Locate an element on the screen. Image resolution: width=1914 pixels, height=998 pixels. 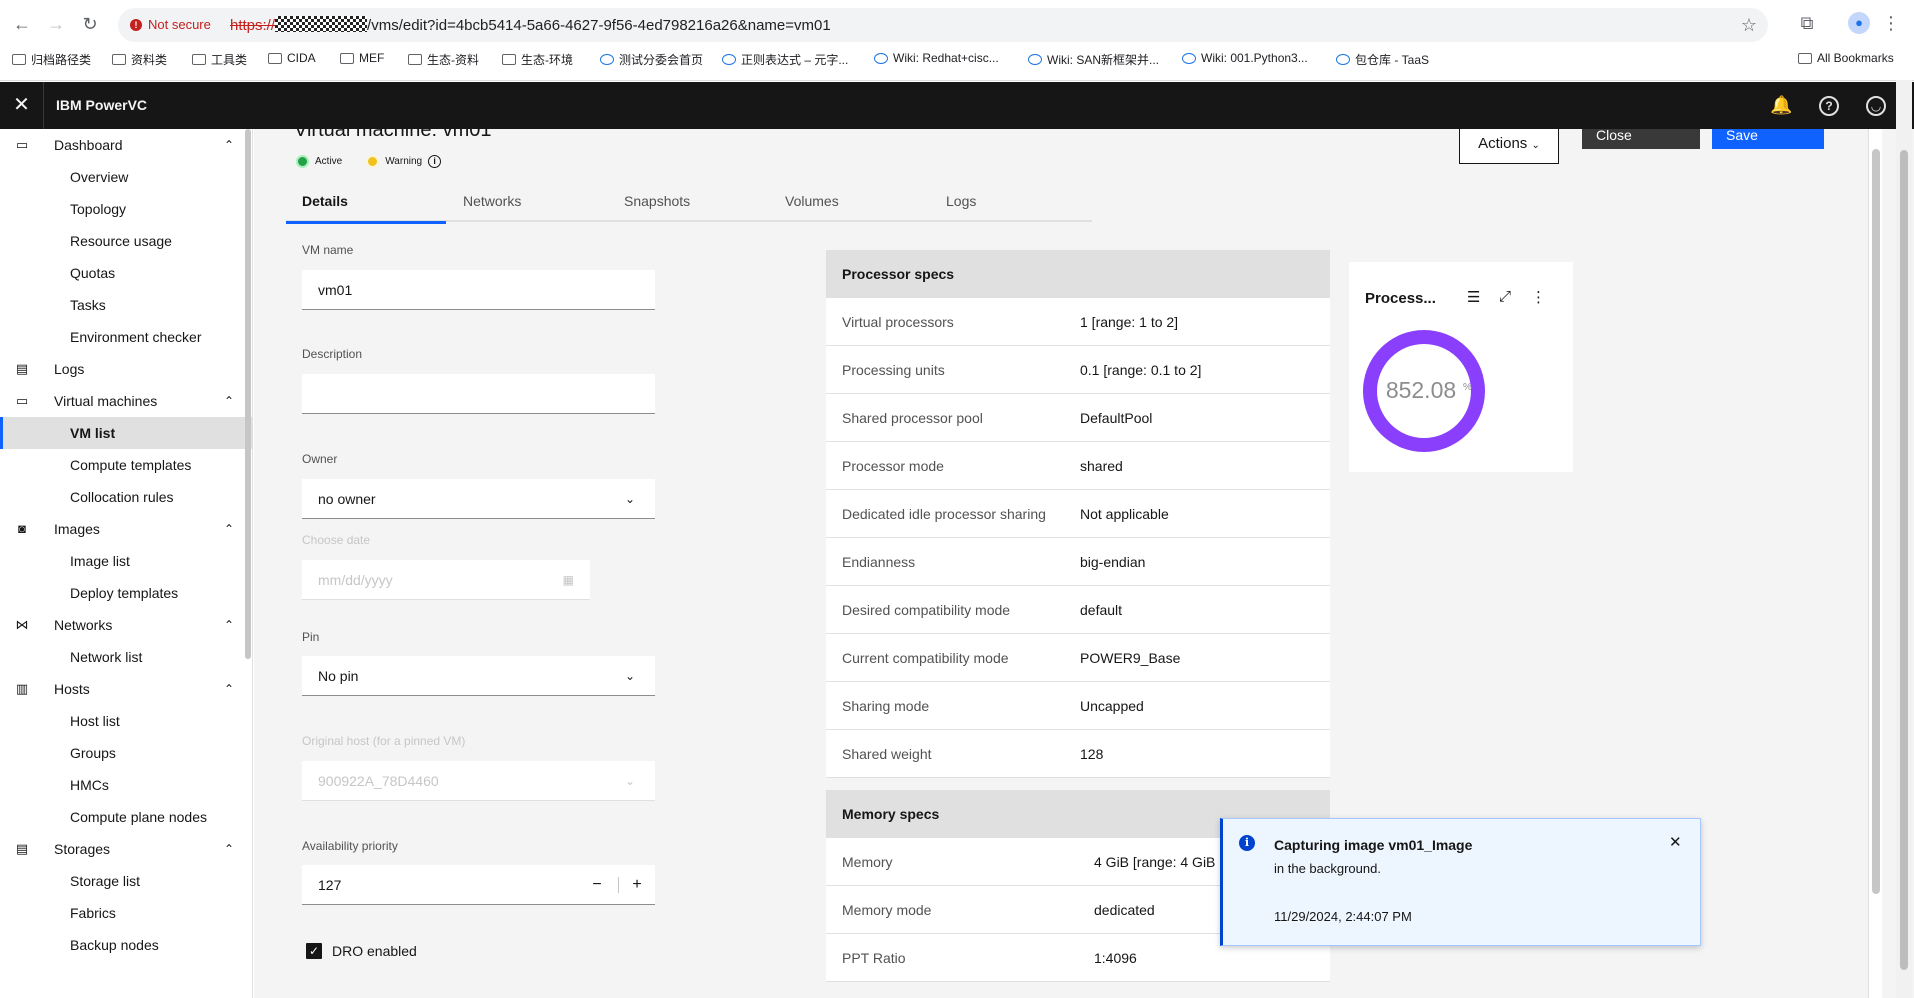
app-header: ✕ IBM PowerVC 🔔 ? ◡ is located at coordinates (957, 105).